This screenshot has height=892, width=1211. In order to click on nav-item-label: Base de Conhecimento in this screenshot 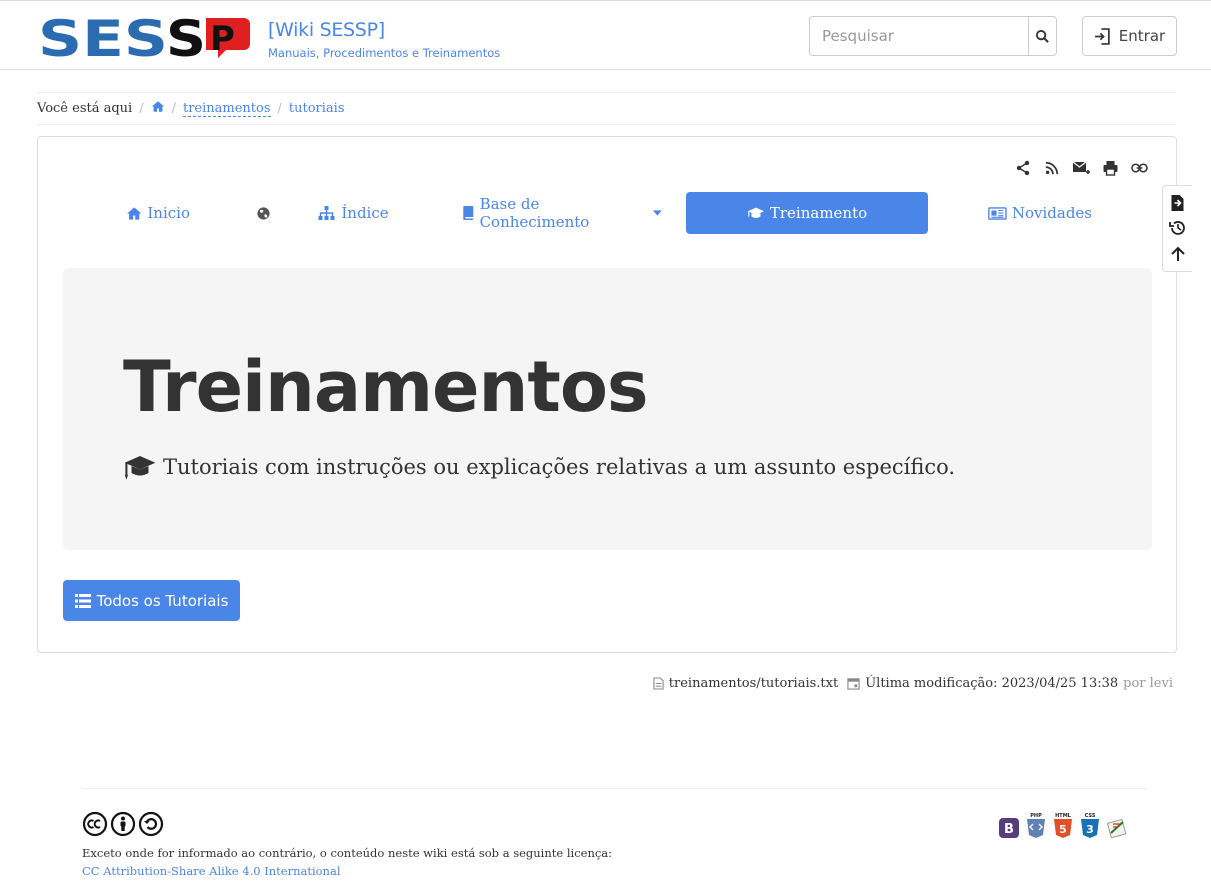, I will do `click(534, 213)`.